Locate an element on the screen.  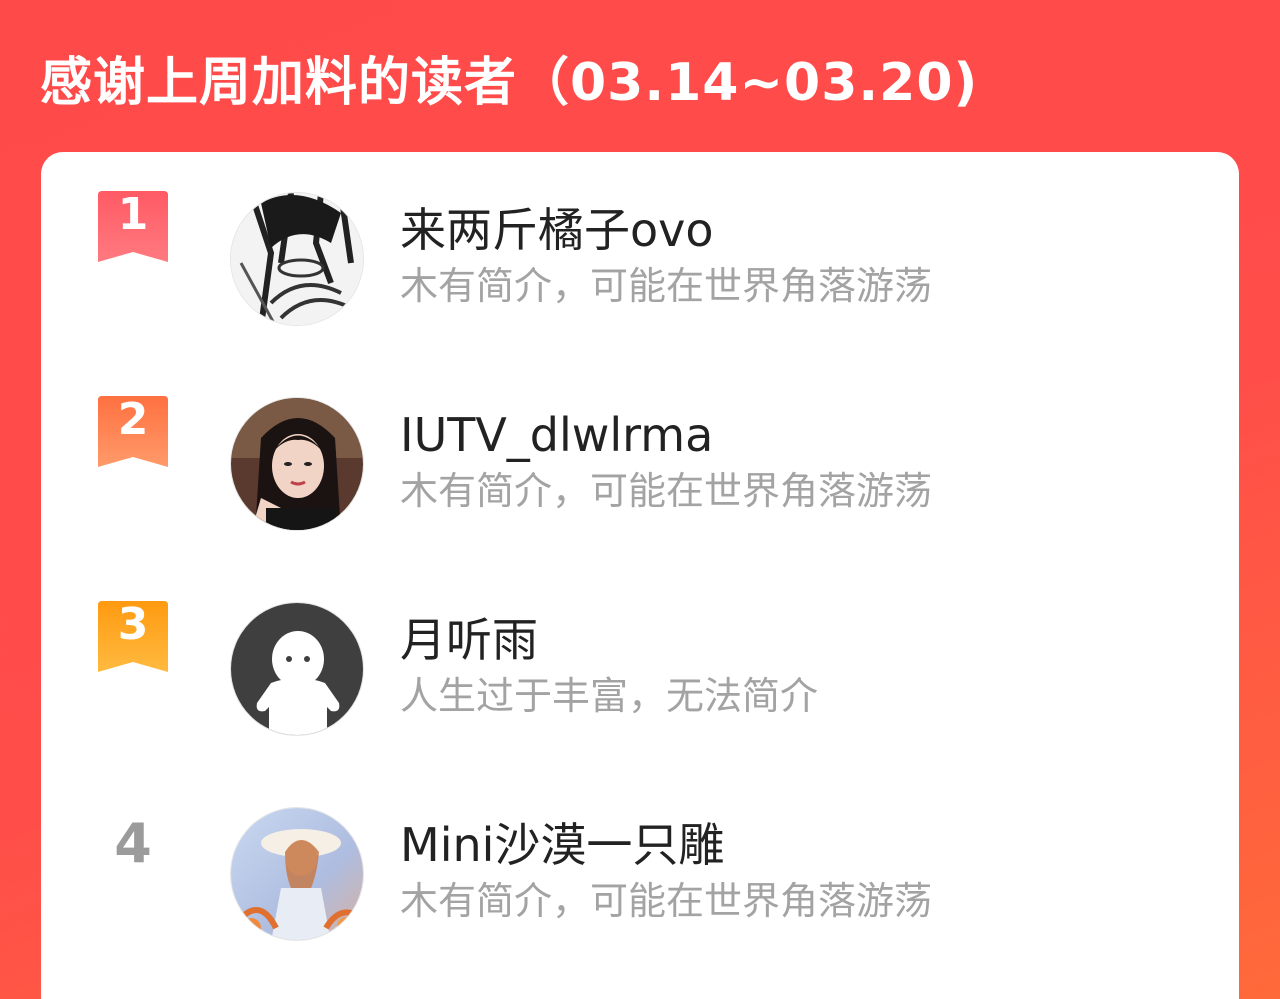
reader-name: 月听雨 is located at coordinates (469, 640).